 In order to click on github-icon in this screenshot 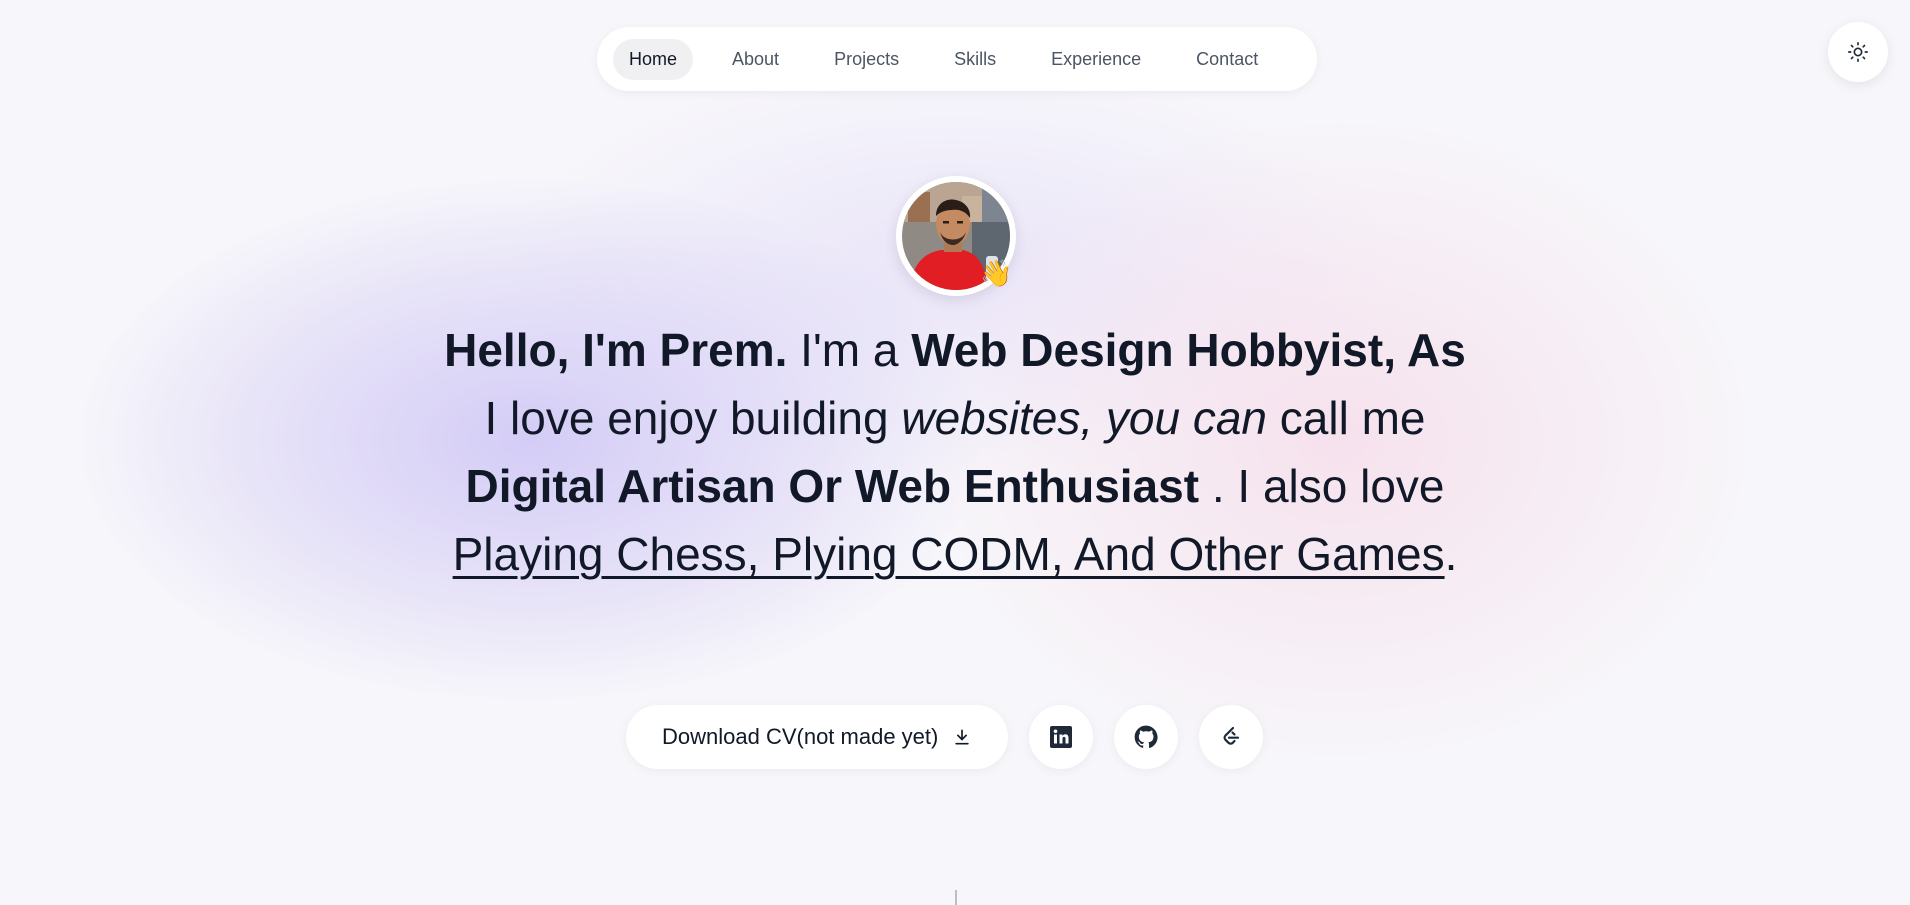, I will do `click(1146, 736)`.